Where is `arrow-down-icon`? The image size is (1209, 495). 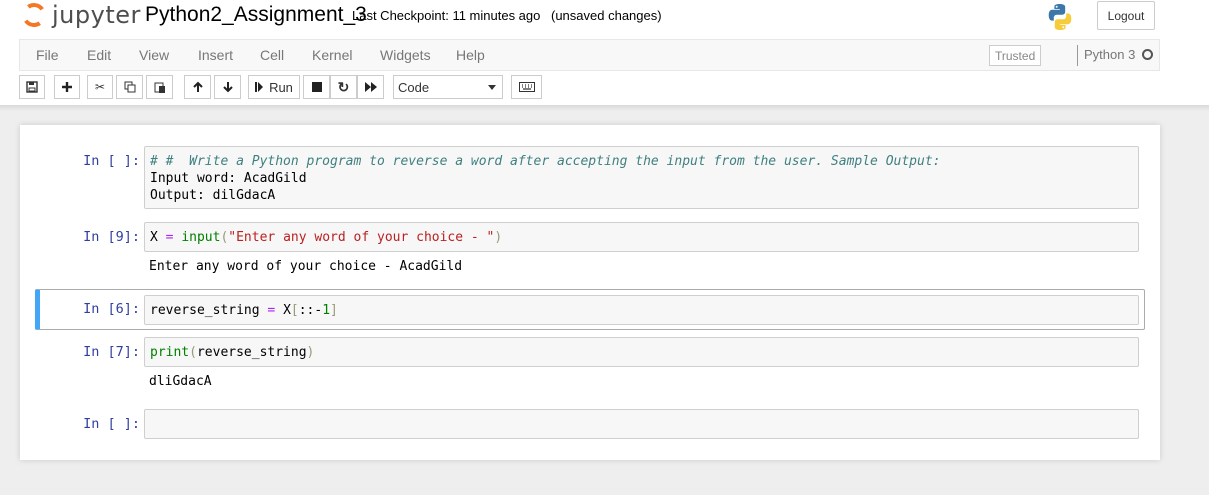 arrow-down-icon is located at coordinates (227, 87).